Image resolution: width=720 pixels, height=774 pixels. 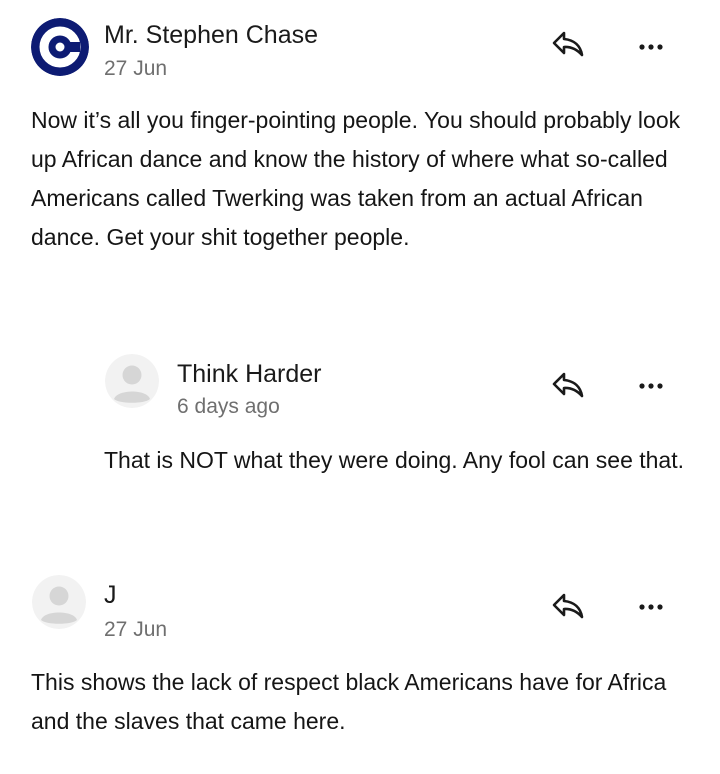 I want to click on comment-author: Mr. Stephen Chase, so click(x=211, y=35).